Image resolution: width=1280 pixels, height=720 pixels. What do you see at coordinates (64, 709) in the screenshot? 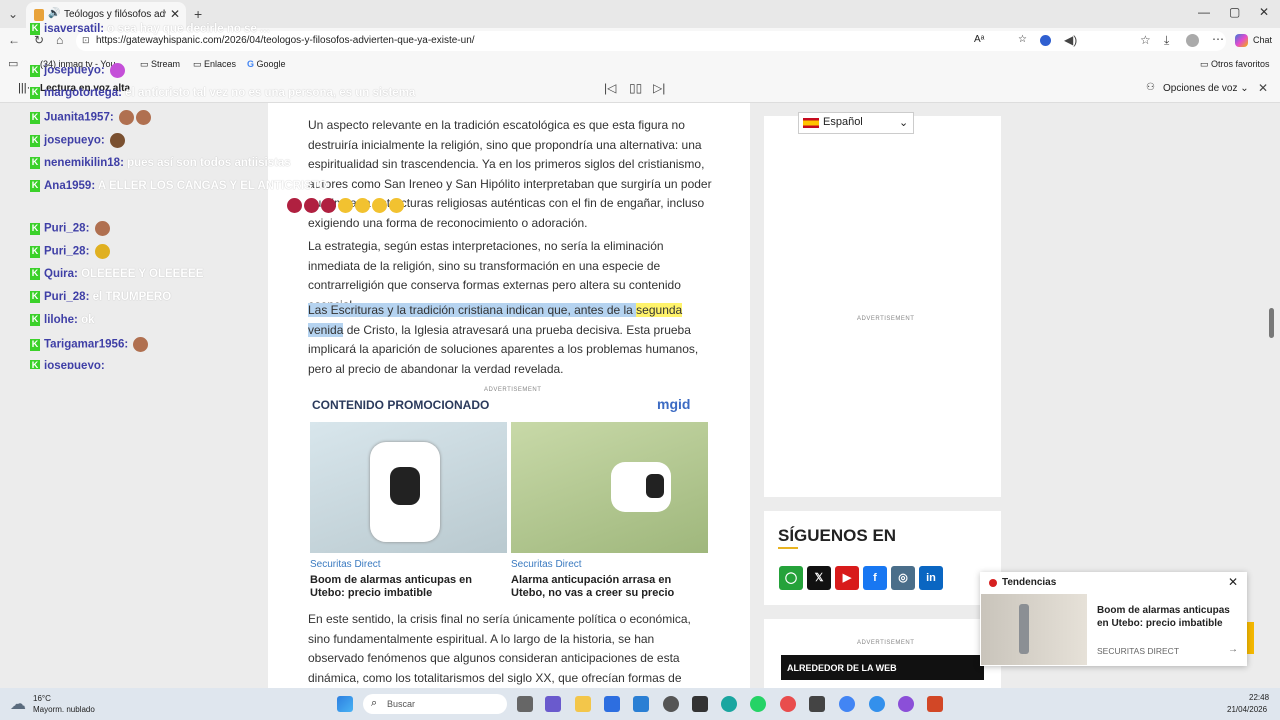
I see `weather-desc: Mayorm. nublado` at bounding box center [64, 709].